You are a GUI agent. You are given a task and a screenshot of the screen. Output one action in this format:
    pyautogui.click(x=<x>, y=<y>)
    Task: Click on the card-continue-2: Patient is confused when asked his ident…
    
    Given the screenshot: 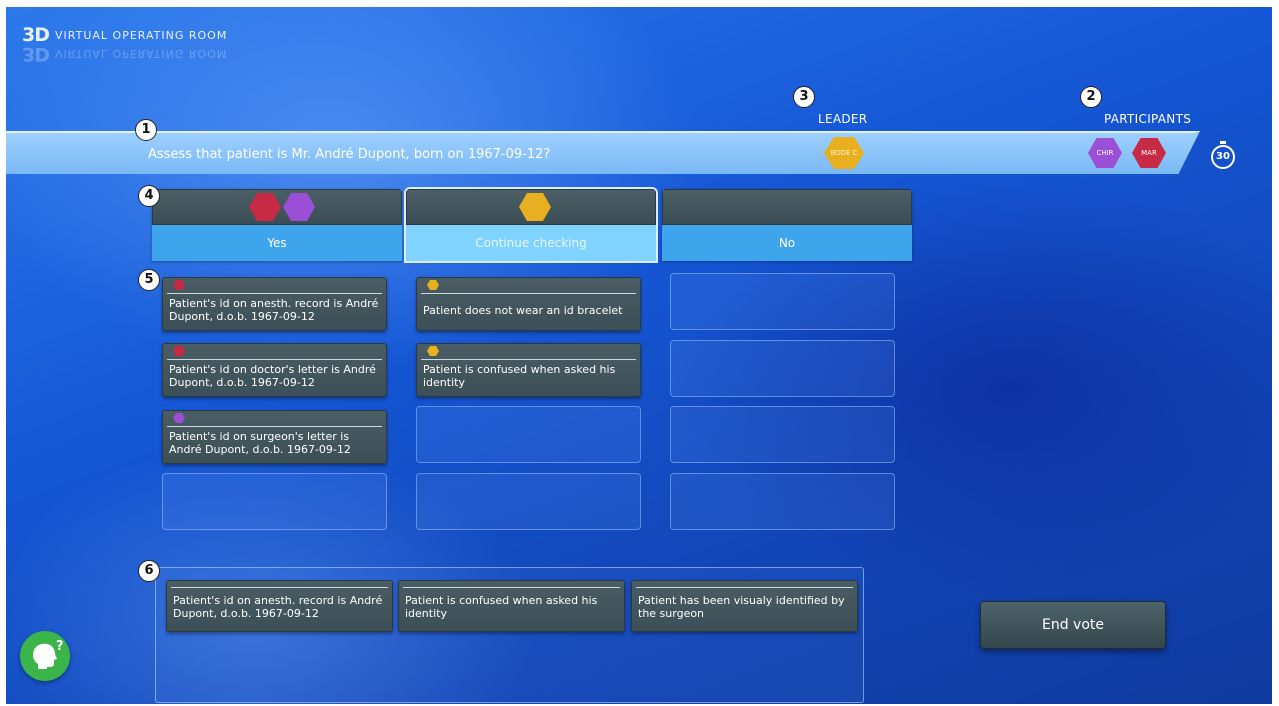 What is the action you would take?
    pyautogui.click(x=528, y=370)
    